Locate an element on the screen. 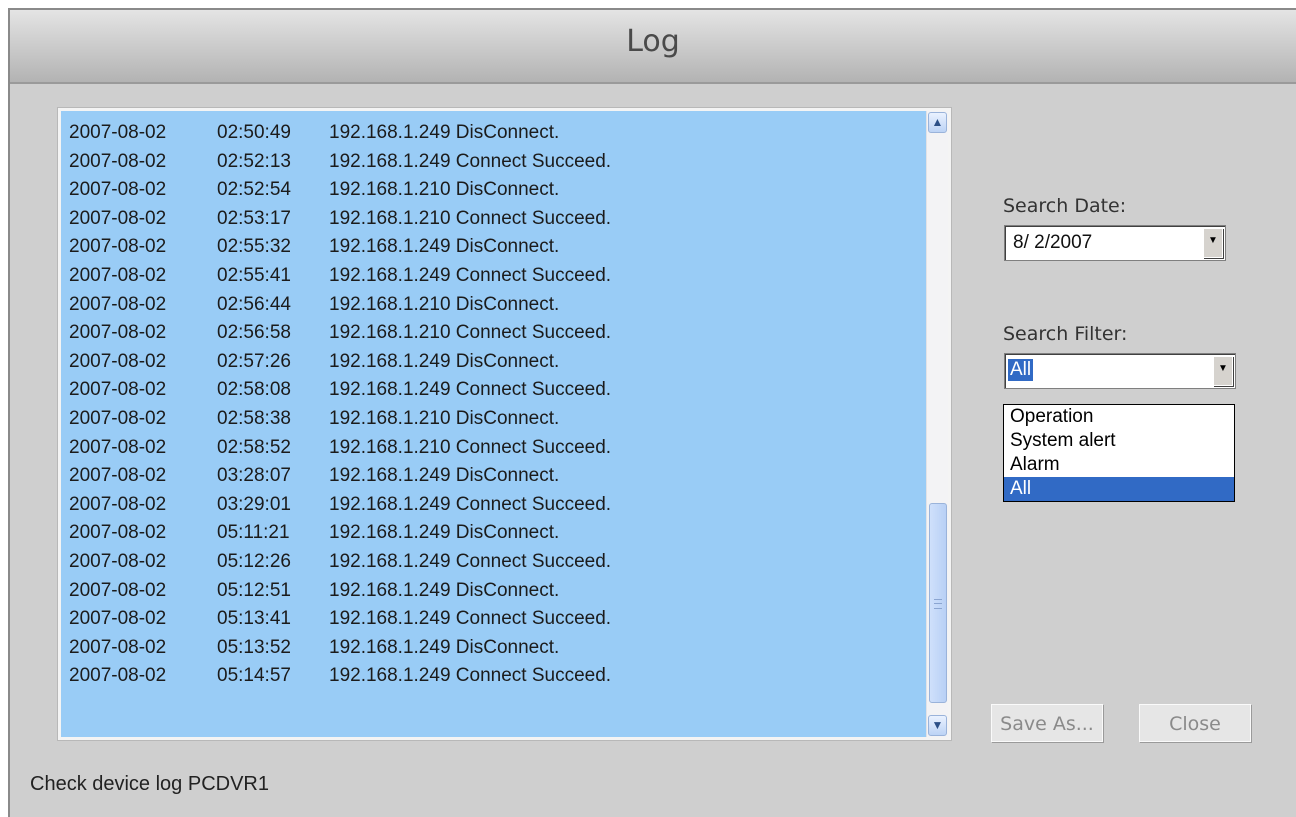 The height and width of the screenshot is (817, 1296). search-filter-select: All ▼ is located at coordinates (1120, 371).